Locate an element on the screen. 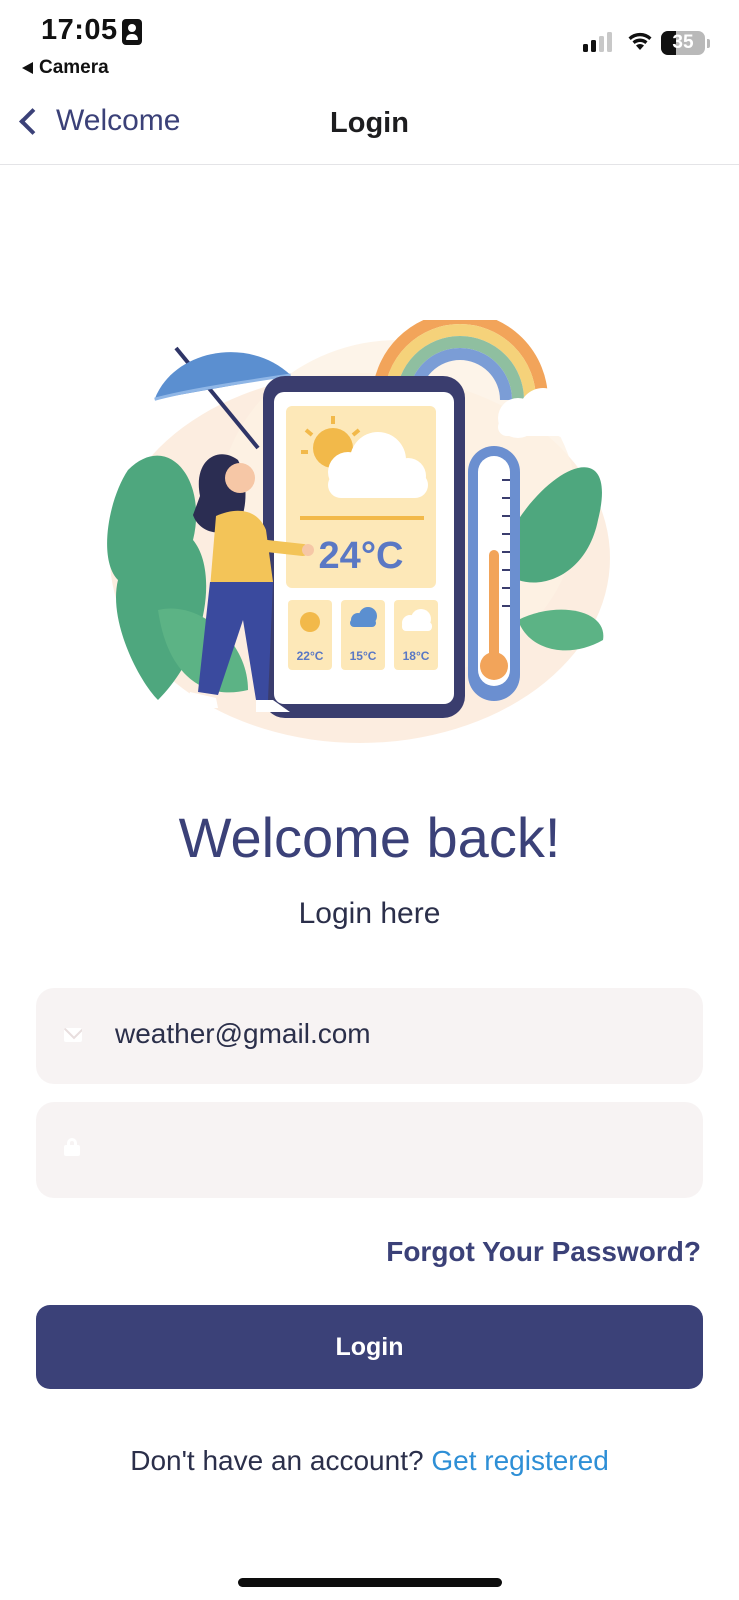  battery-icon: 35 is located at coordinates (683, 43).